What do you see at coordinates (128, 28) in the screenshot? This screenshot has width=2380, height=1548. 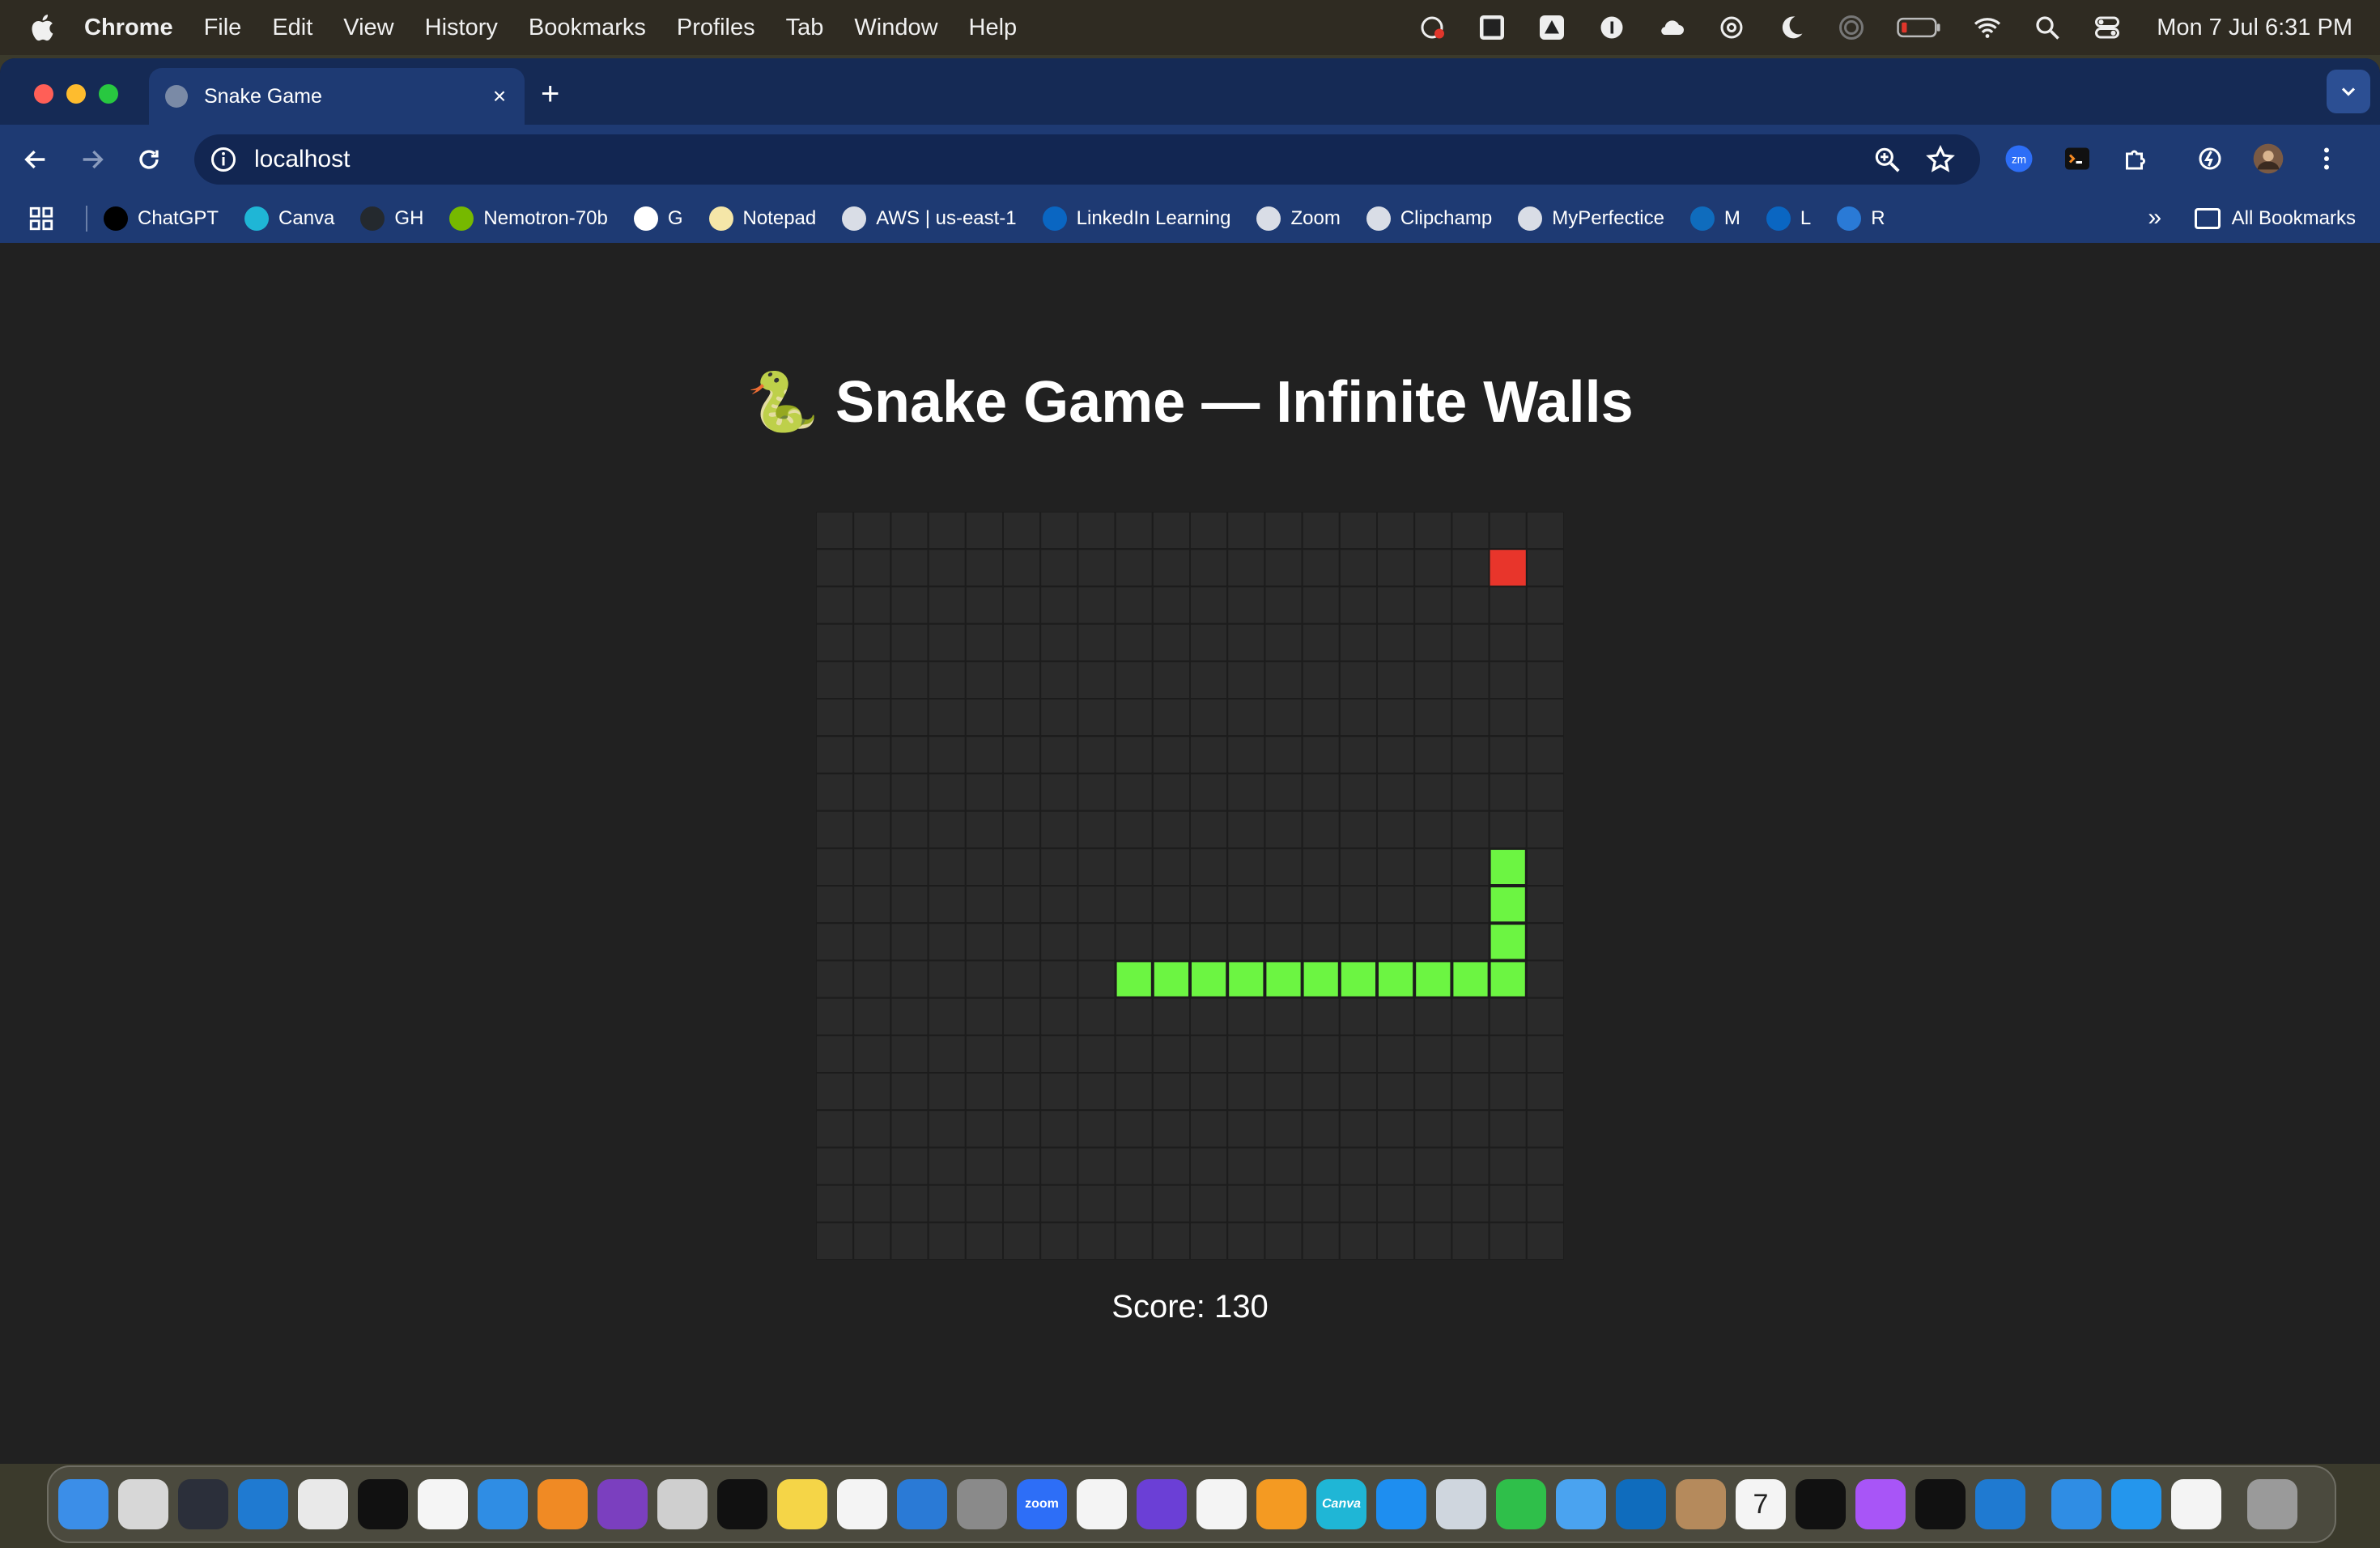 I see `menu-app-name: Chrome` at bounding box center [128, 28].